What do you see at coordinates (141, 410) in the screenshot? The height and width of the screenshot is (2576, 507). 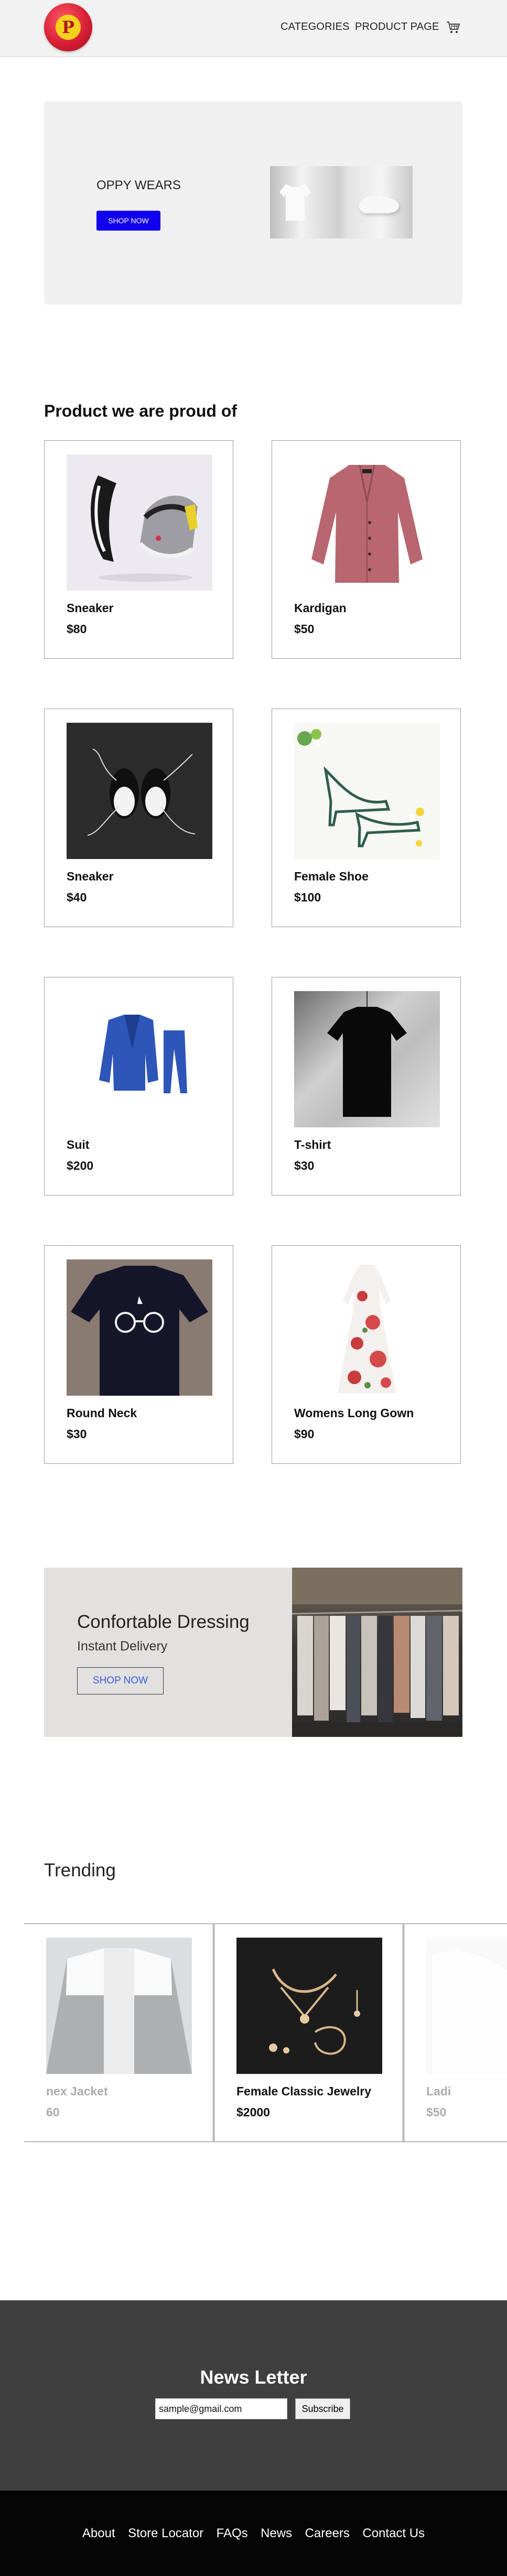 I see `products-heading: Product we are proud of` at bounding box center [141, 410].